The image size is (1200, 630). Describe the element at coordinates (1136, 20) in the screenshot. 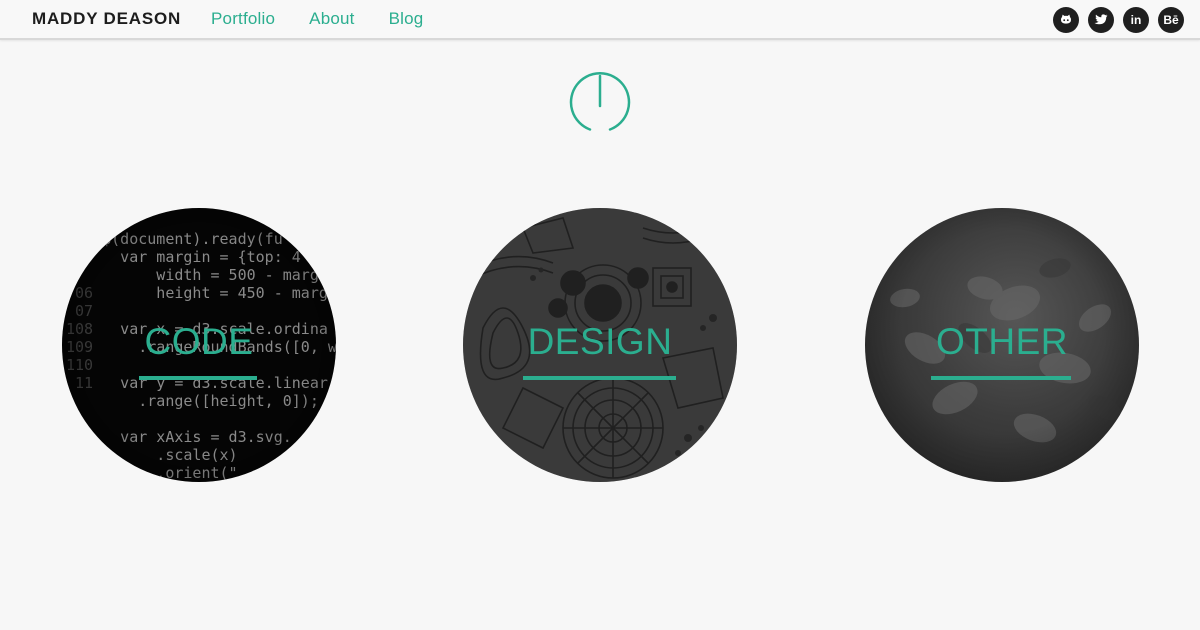

I see `linkedin-icon: in` at that location.